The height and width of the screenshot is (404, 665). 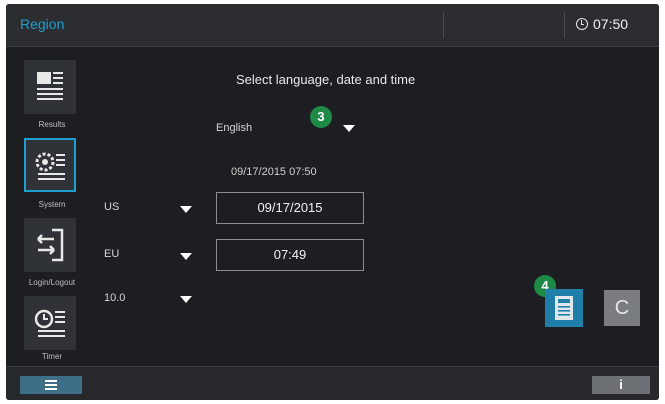 I want to click on settings-heading: Select language, date and time, so click(x=326, y=79).